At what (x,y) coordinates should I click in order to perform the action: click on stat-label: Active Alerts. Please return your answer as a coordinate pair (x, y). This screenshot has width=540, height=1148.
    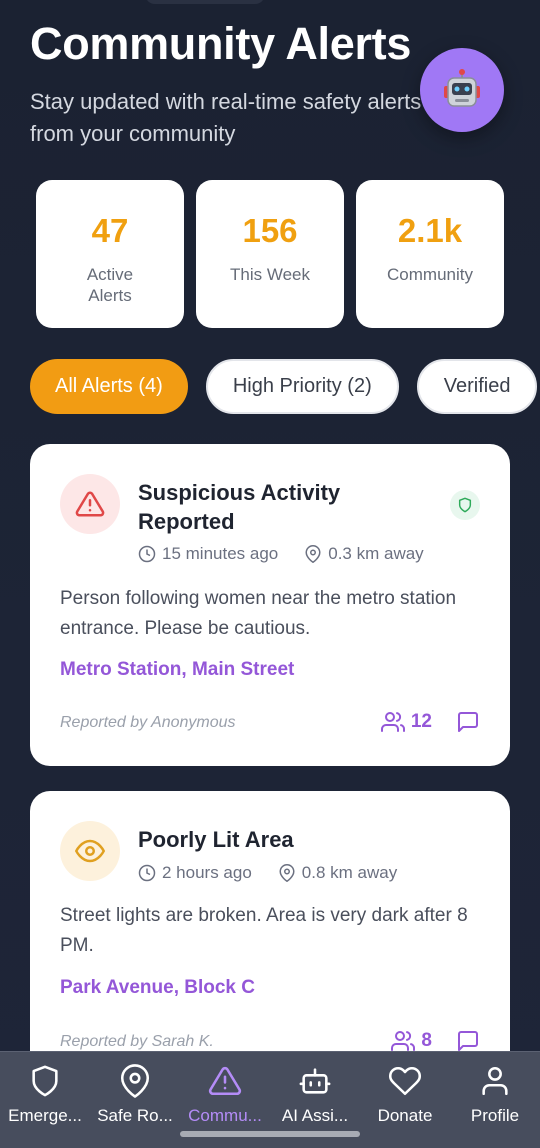
    Looking at the image, I should click on (110, 285).